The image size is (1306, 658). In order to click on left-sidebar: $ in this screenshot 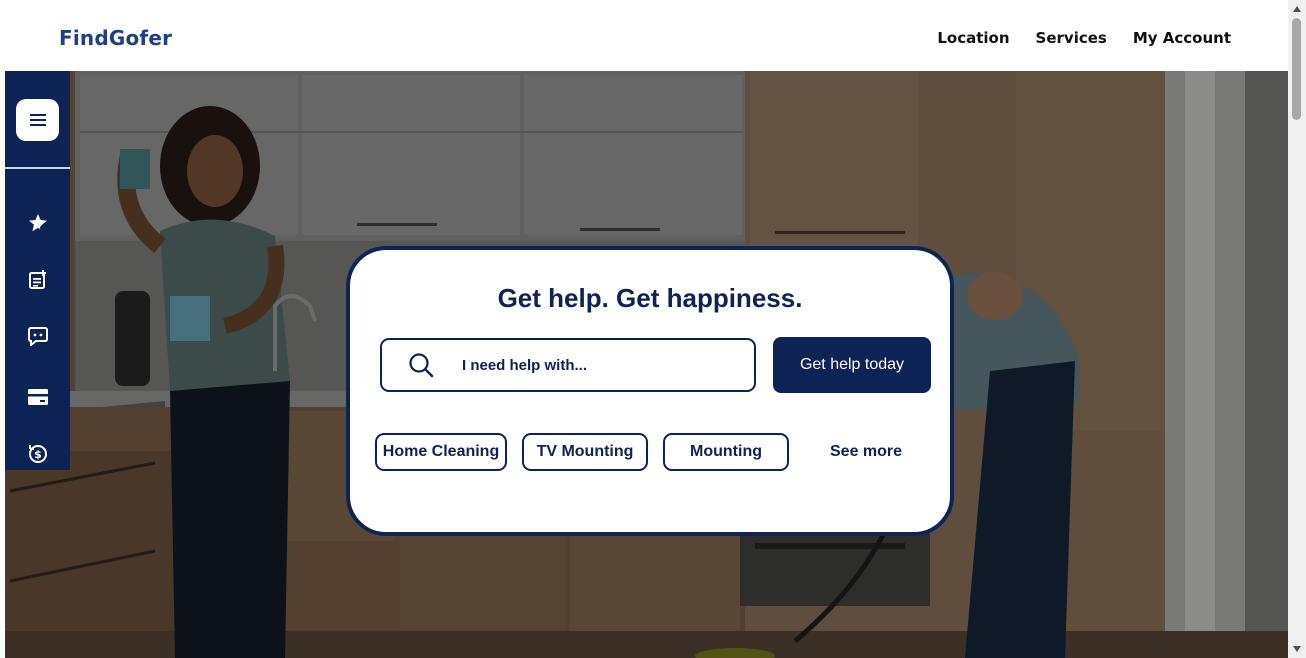, I will do `click(37, 270)`.